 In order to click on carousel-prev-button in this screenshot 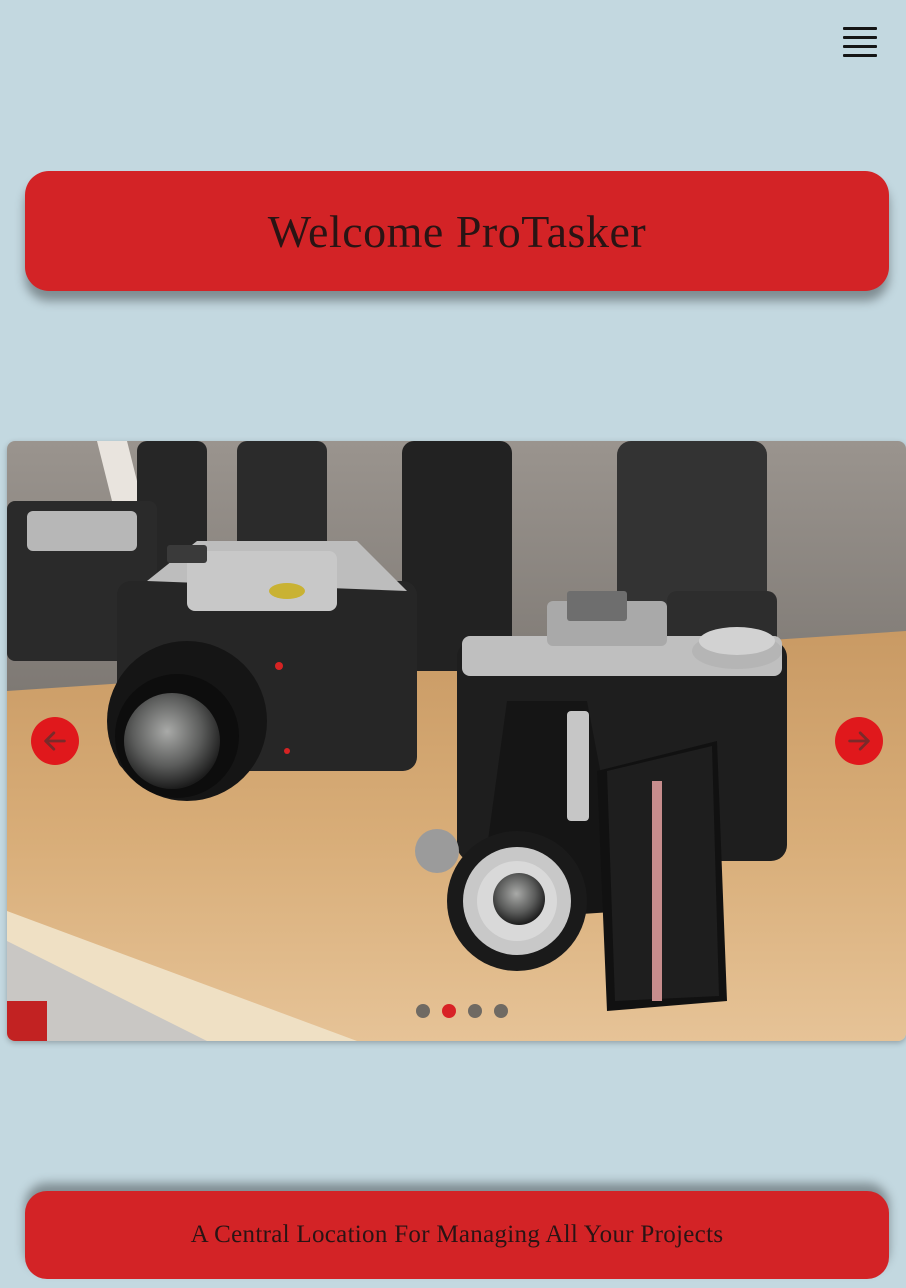, I will do `click(55, 741)`.